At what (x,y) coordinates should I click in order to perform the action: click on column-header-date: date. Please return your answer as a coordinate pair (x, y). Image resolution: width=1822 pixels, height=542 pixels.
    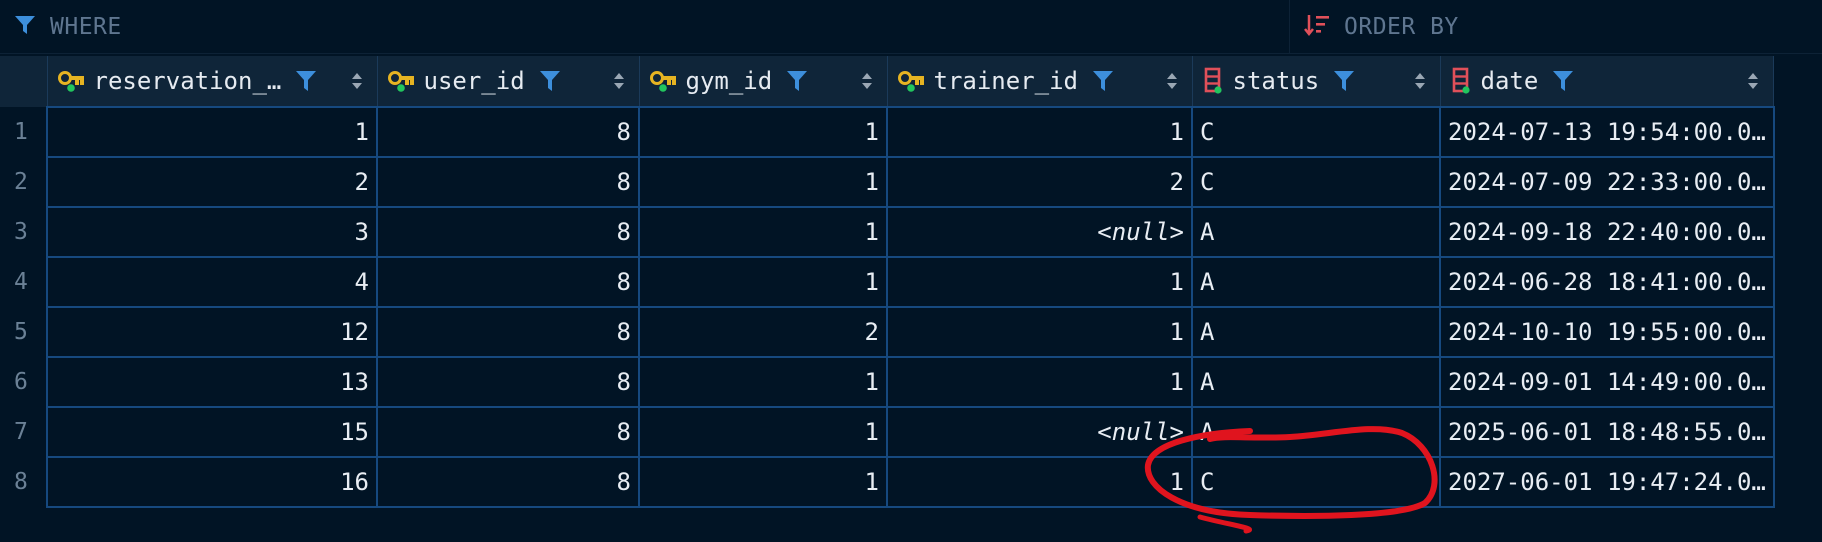
    Looking at the image, I should click on (1607, 81).